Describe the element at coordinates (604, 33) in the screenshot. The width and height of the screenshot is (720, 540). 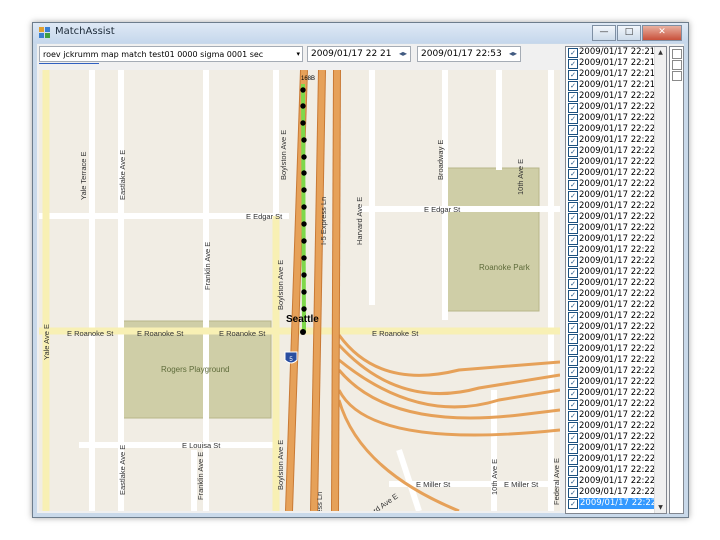
I see `minimize-button: —` at that location.